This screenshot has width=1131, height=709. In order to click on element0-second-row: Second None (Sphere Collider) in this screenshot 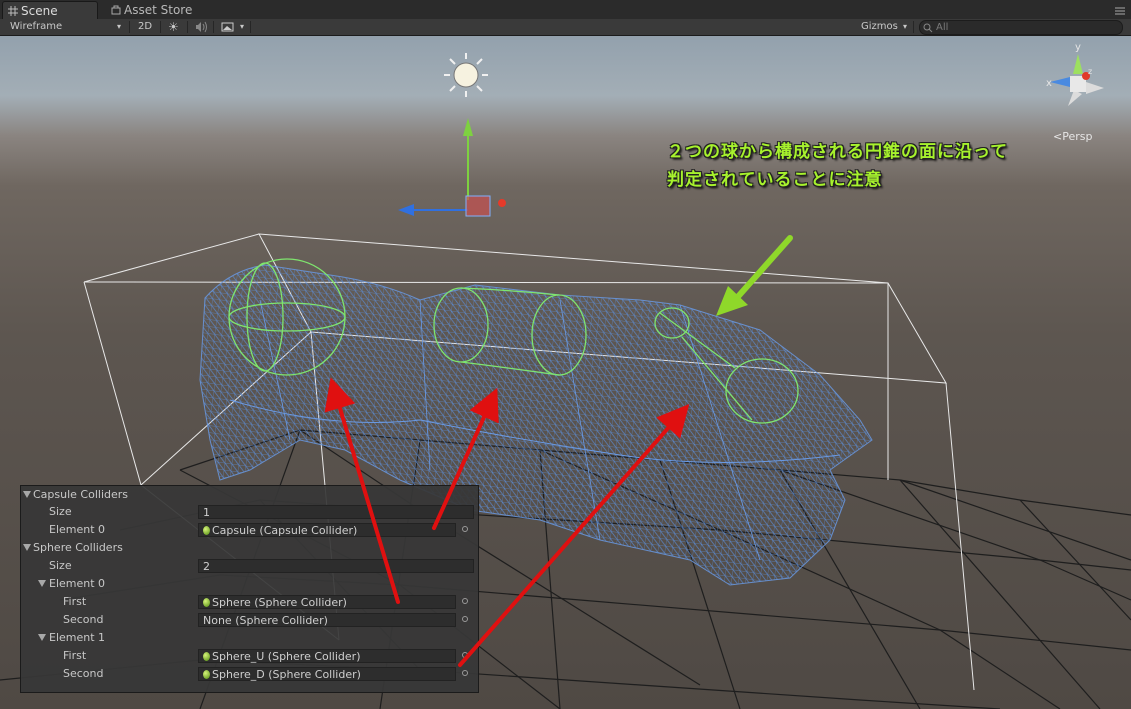, I will do `click(249, 620)`.